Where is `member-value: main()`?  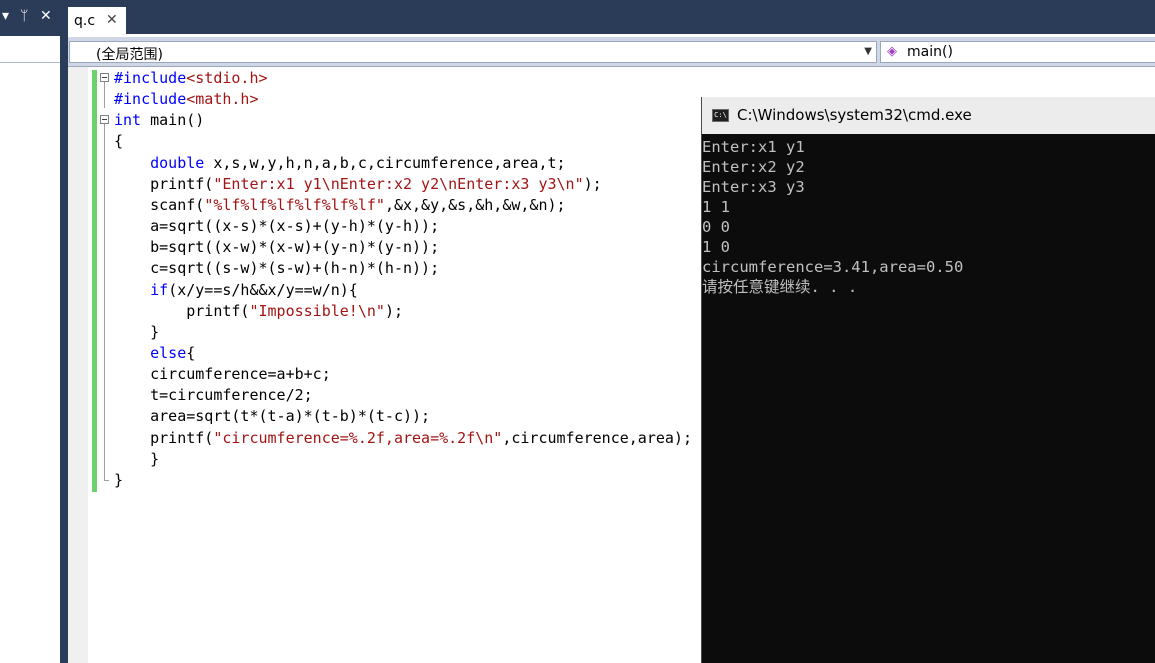 member-value: main() is located at coordinates (930, 52).